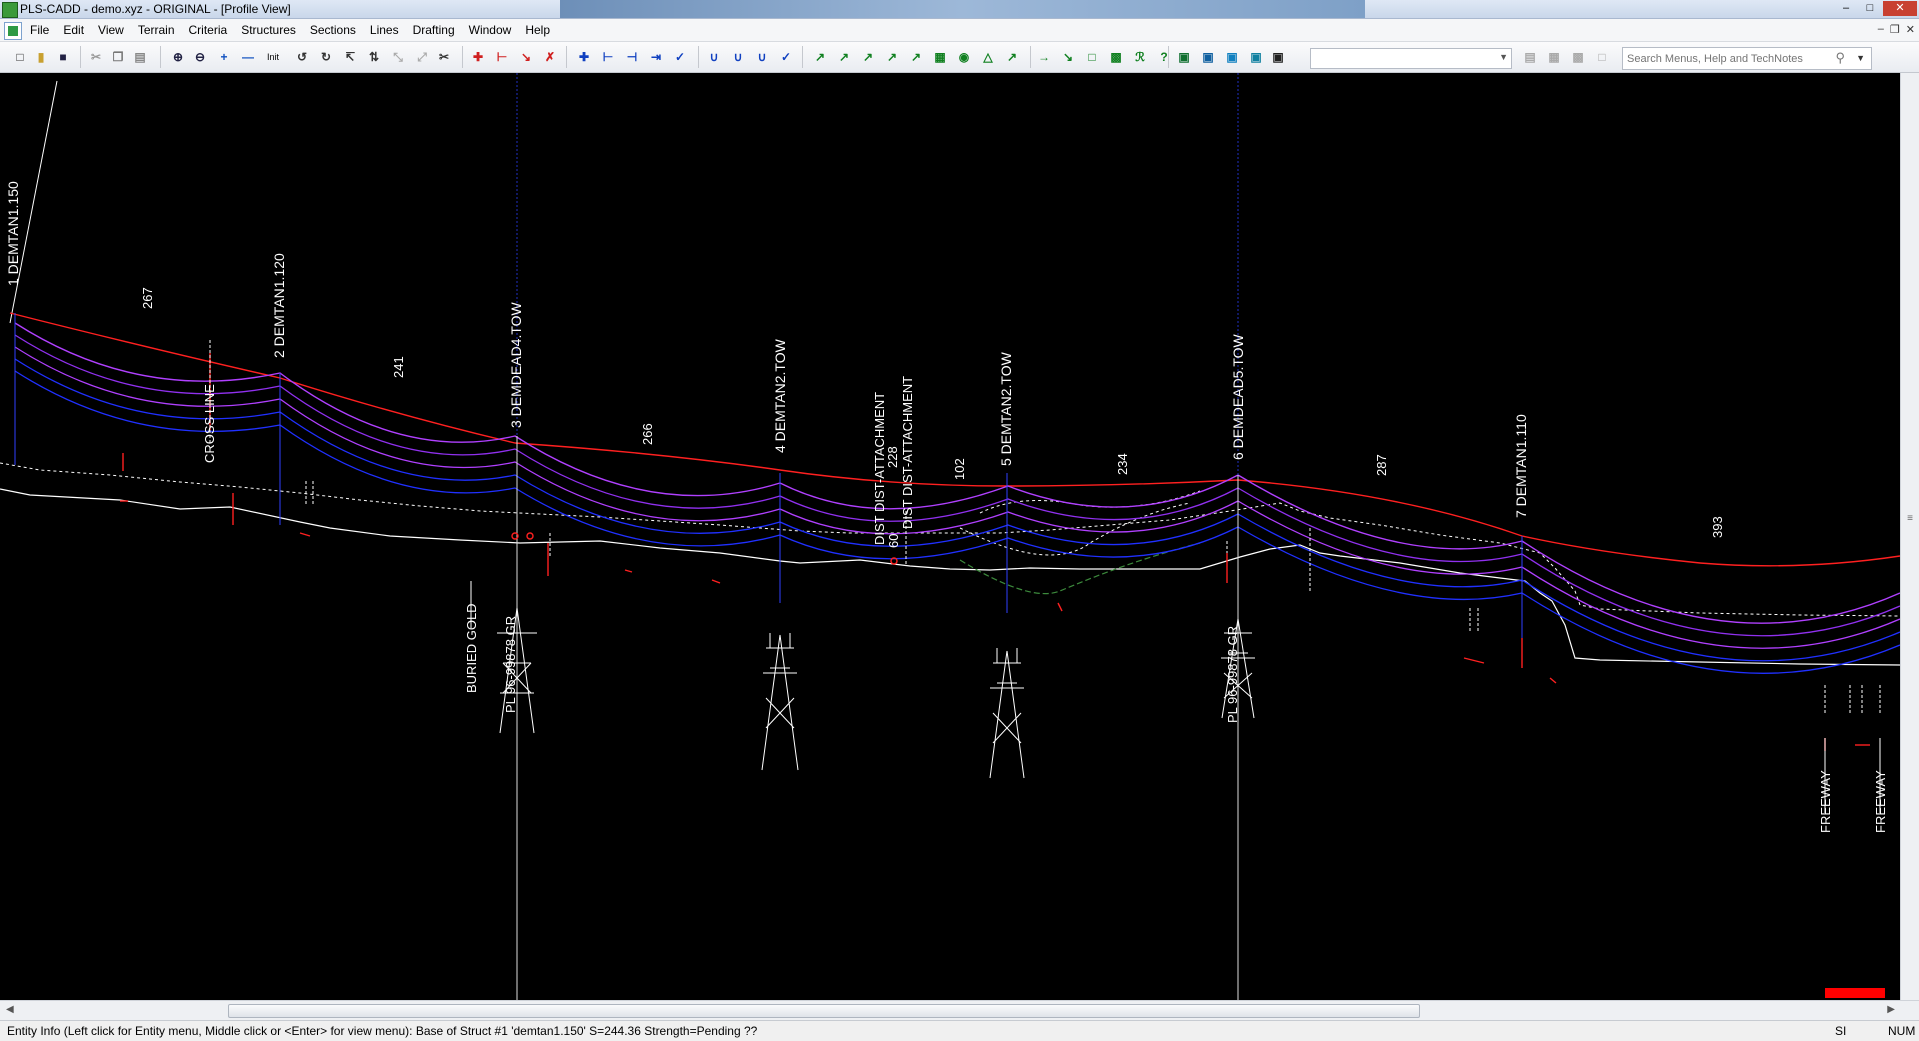  Describe the element at coordinates (444, 57) in the screenshot. I see `scissors-icon: ✂` at that location.